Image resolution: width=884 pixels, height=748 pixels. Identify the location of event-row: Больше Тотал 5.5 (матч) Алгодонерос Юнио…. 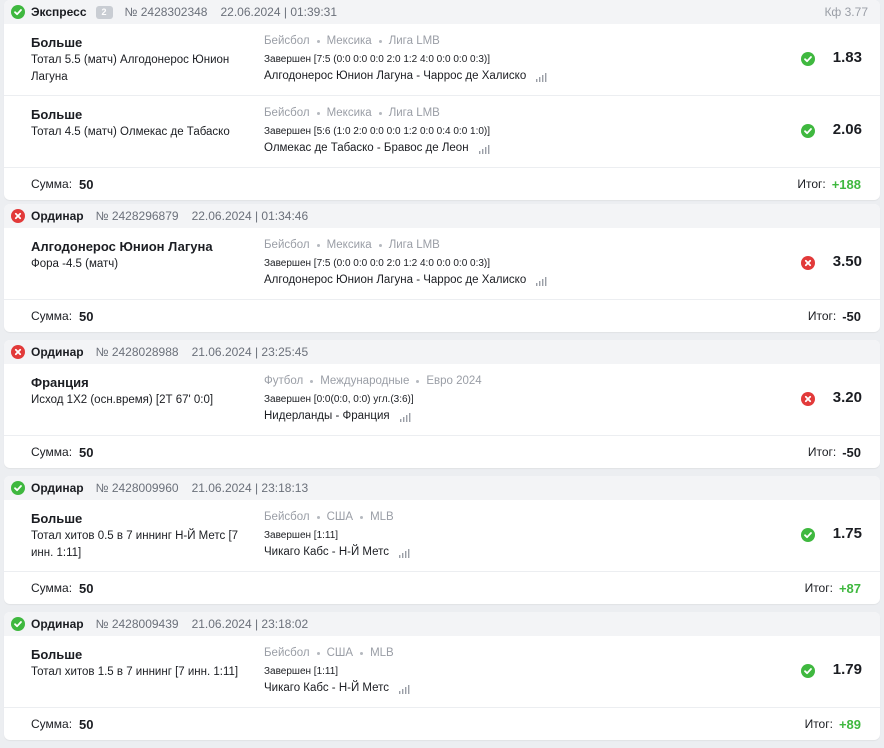
(442, 60).